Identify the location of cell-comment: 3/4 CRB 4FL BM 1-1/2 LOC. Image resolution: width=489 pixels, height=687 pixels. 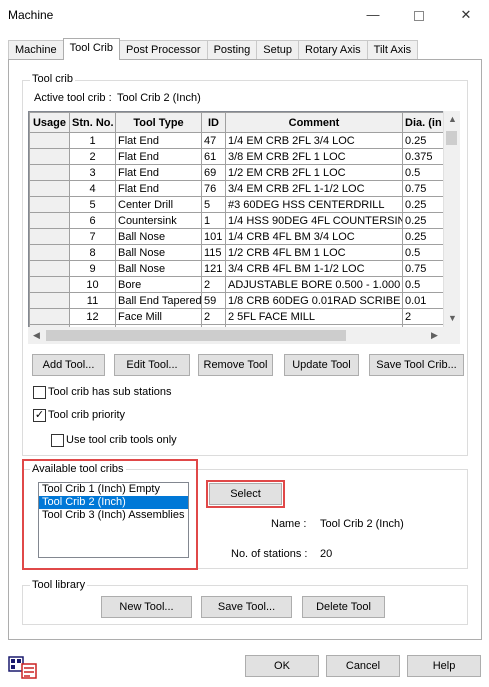
(314, 268).